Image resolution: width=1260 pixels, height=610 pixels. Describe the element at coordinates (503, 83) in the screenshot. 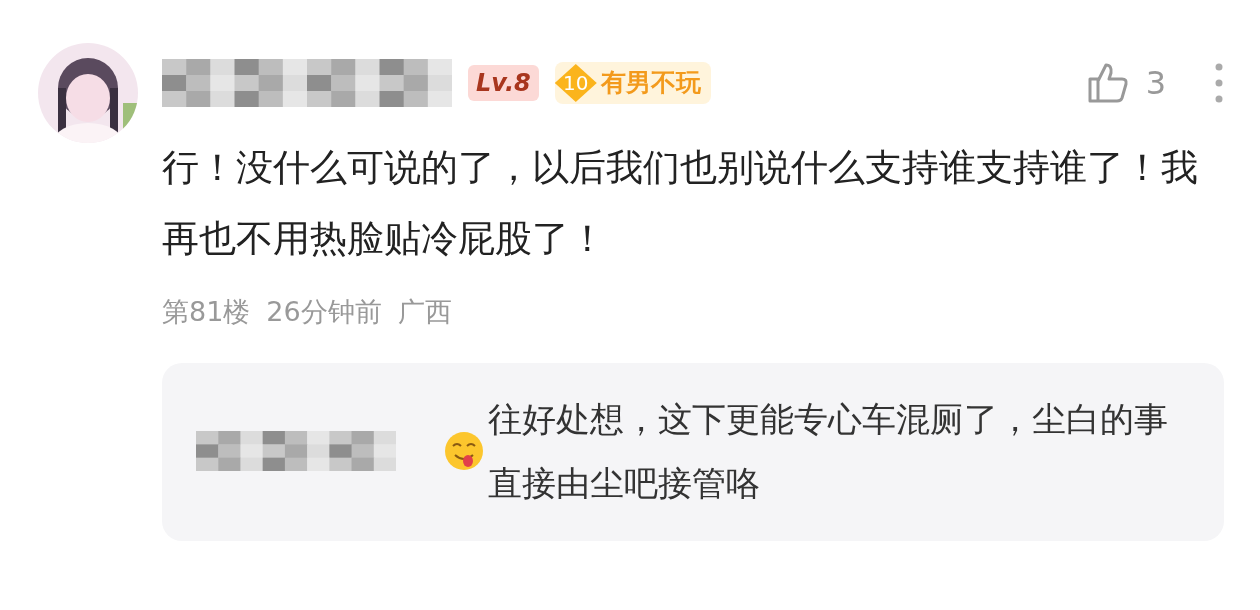

I see `level-badge: Lv.8` at that location.